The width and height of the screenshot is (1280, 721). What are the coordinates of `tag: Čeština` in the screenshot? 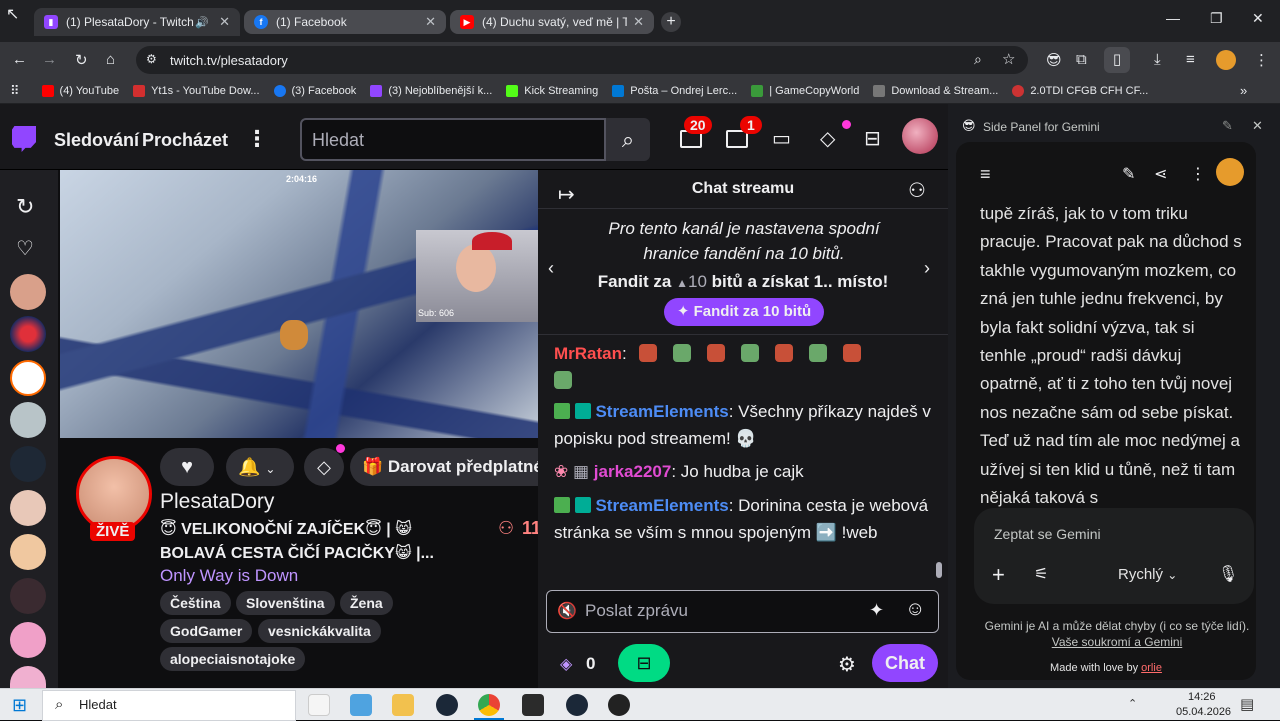 It's located at (195, 603).